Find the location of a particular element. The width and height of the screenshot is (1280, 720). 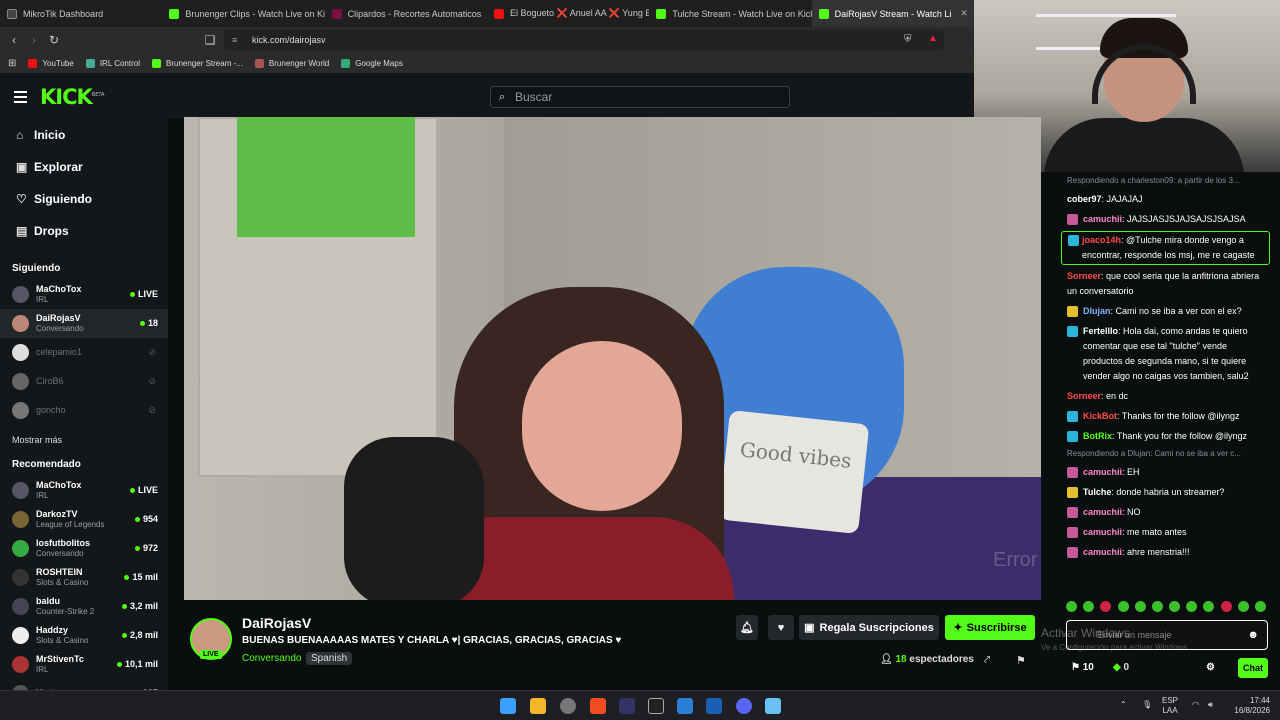

chat-username: joaco14h is located at coordinates (1101, 240).